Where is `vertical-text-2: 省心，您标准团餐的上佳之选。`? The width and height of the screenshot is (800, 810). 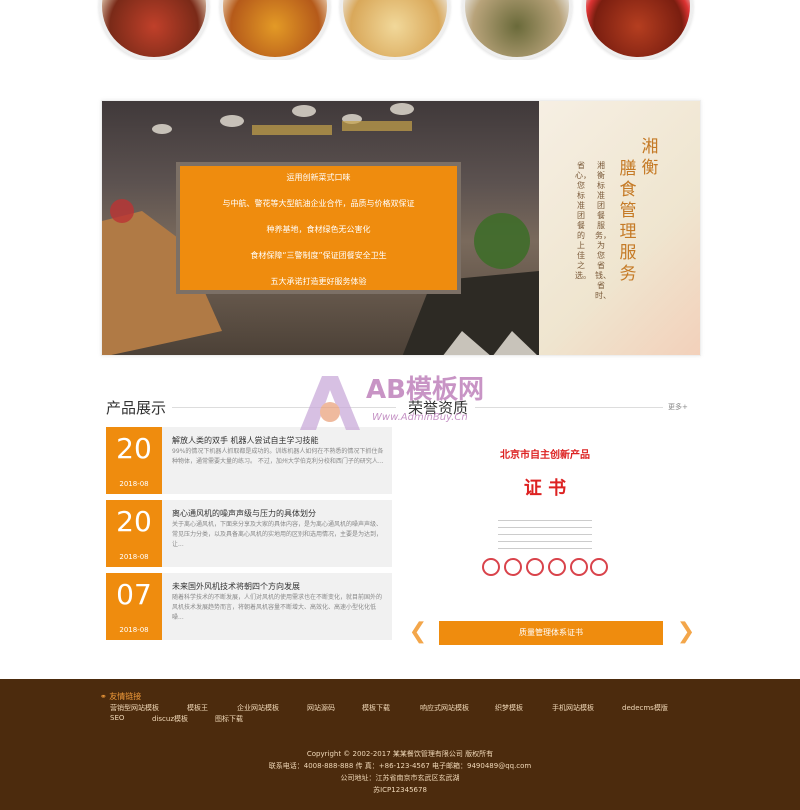 vertical-text-2: 省心，您标准团餐的上佳之选。 is located at coordinates (583, 220).